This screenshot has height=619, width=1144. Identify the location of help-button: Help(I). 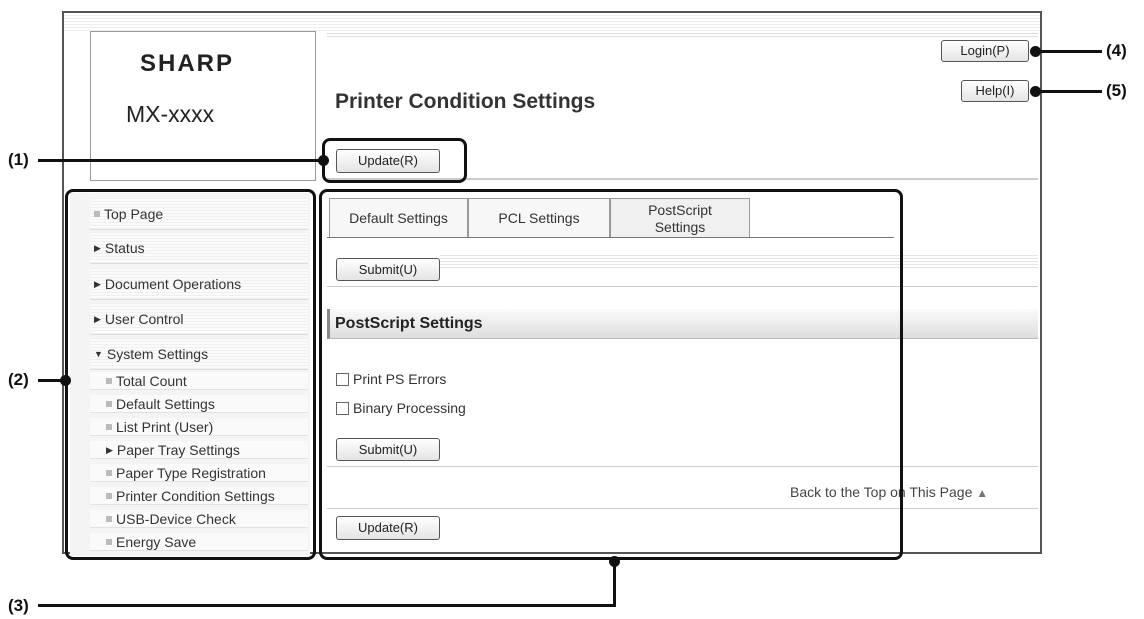
(995, 91).